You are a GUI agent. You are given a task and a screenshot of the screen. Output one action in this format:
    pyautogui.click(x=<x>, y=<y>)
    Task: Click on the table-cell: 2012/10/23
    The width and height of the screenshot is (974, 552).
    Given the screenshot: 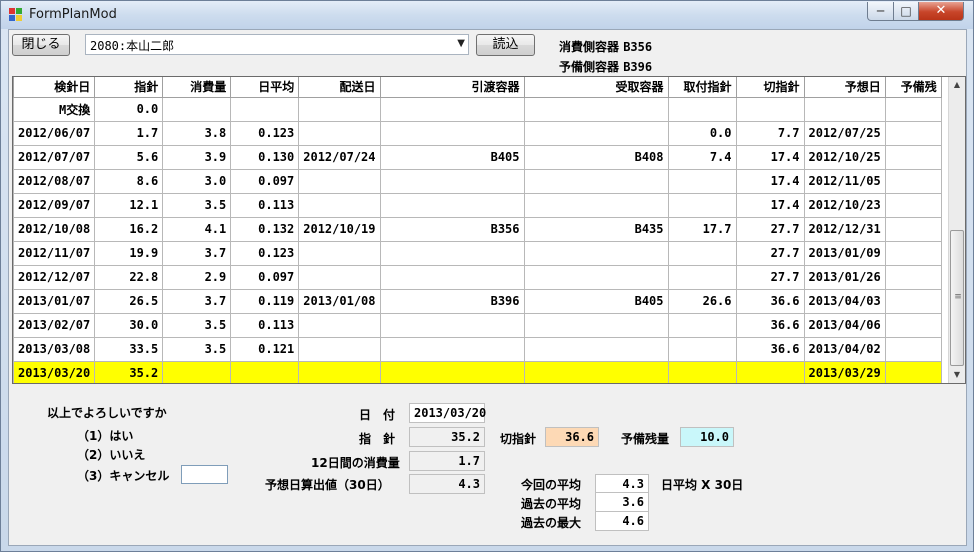 What is the action you would take?
    pyautogui.click(x=844, y=205)
    